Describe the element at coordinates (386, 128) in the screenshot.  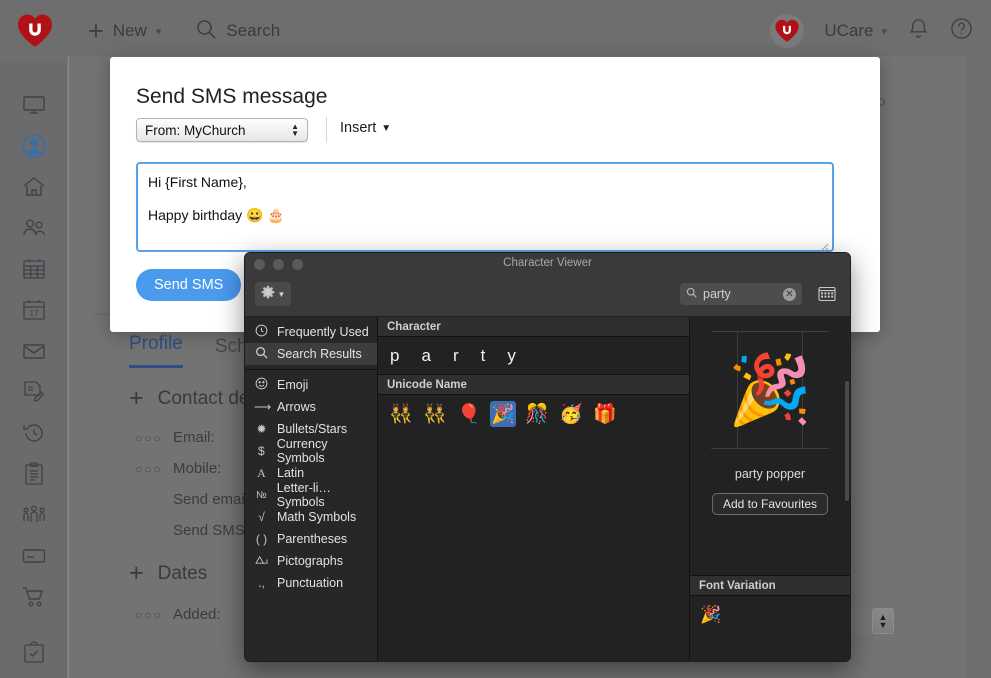
I see `caret-down-icon: ▼` at that location.